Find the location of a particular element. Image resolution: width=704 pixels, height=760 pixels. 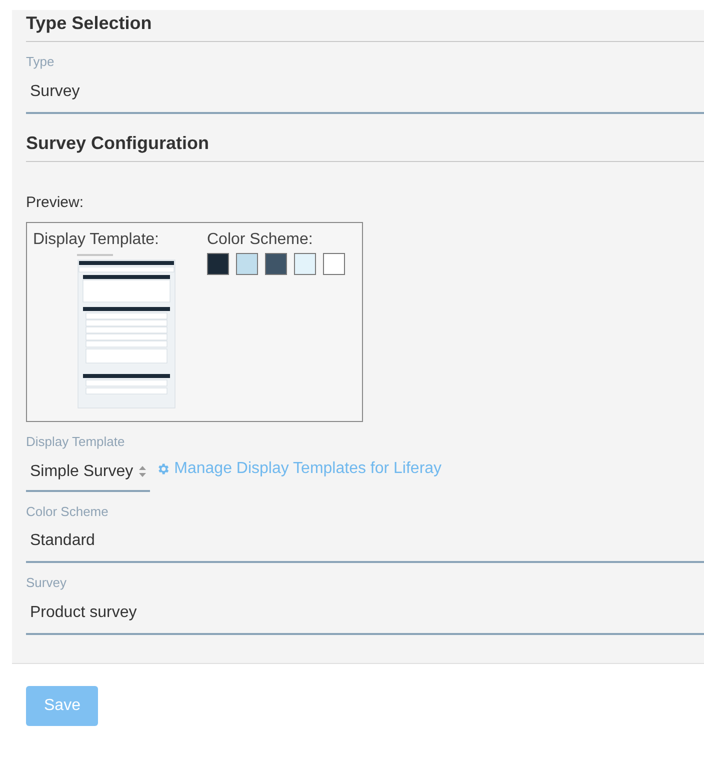

preview-scheme-label: Color Scheme: is located at coordinates (260, 240).